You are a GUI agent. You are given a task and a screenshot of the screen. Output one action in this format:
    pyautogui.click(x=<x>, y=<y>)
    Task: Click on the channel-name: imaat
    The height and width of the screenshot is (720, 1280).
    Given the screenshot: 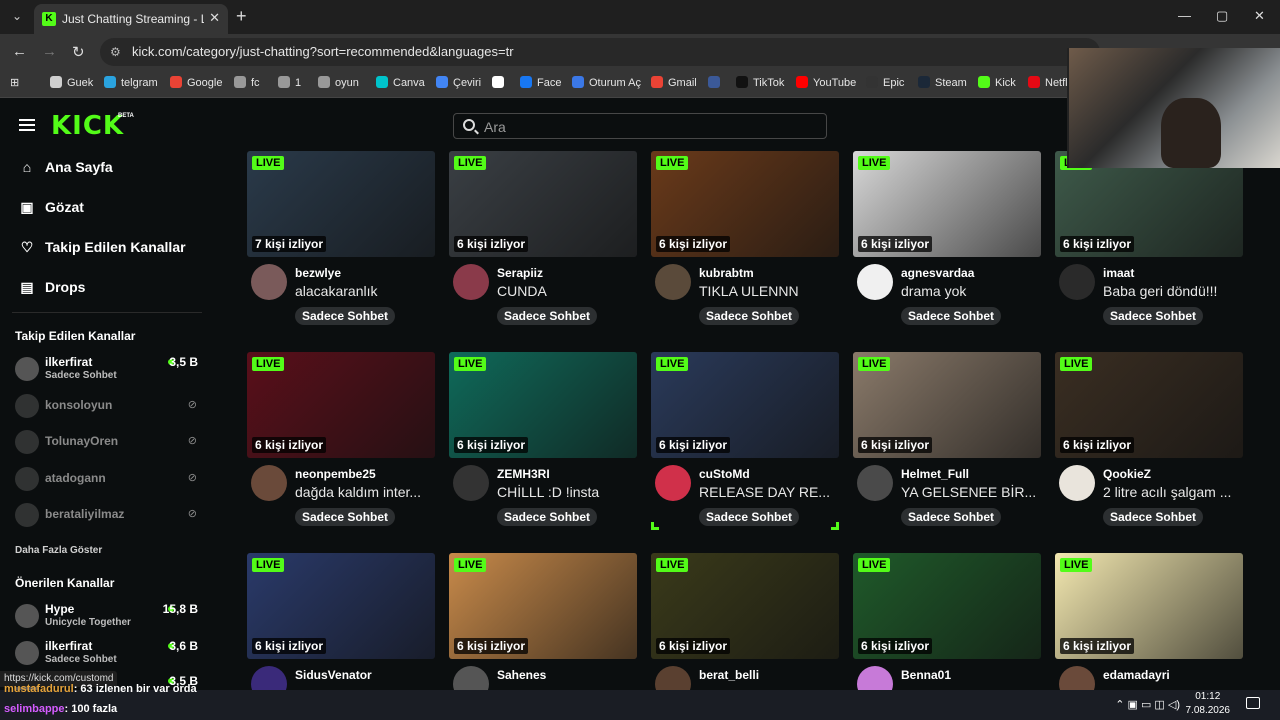 What is the action you would take?
    pyautogui.click(x=1118, y=273)
    